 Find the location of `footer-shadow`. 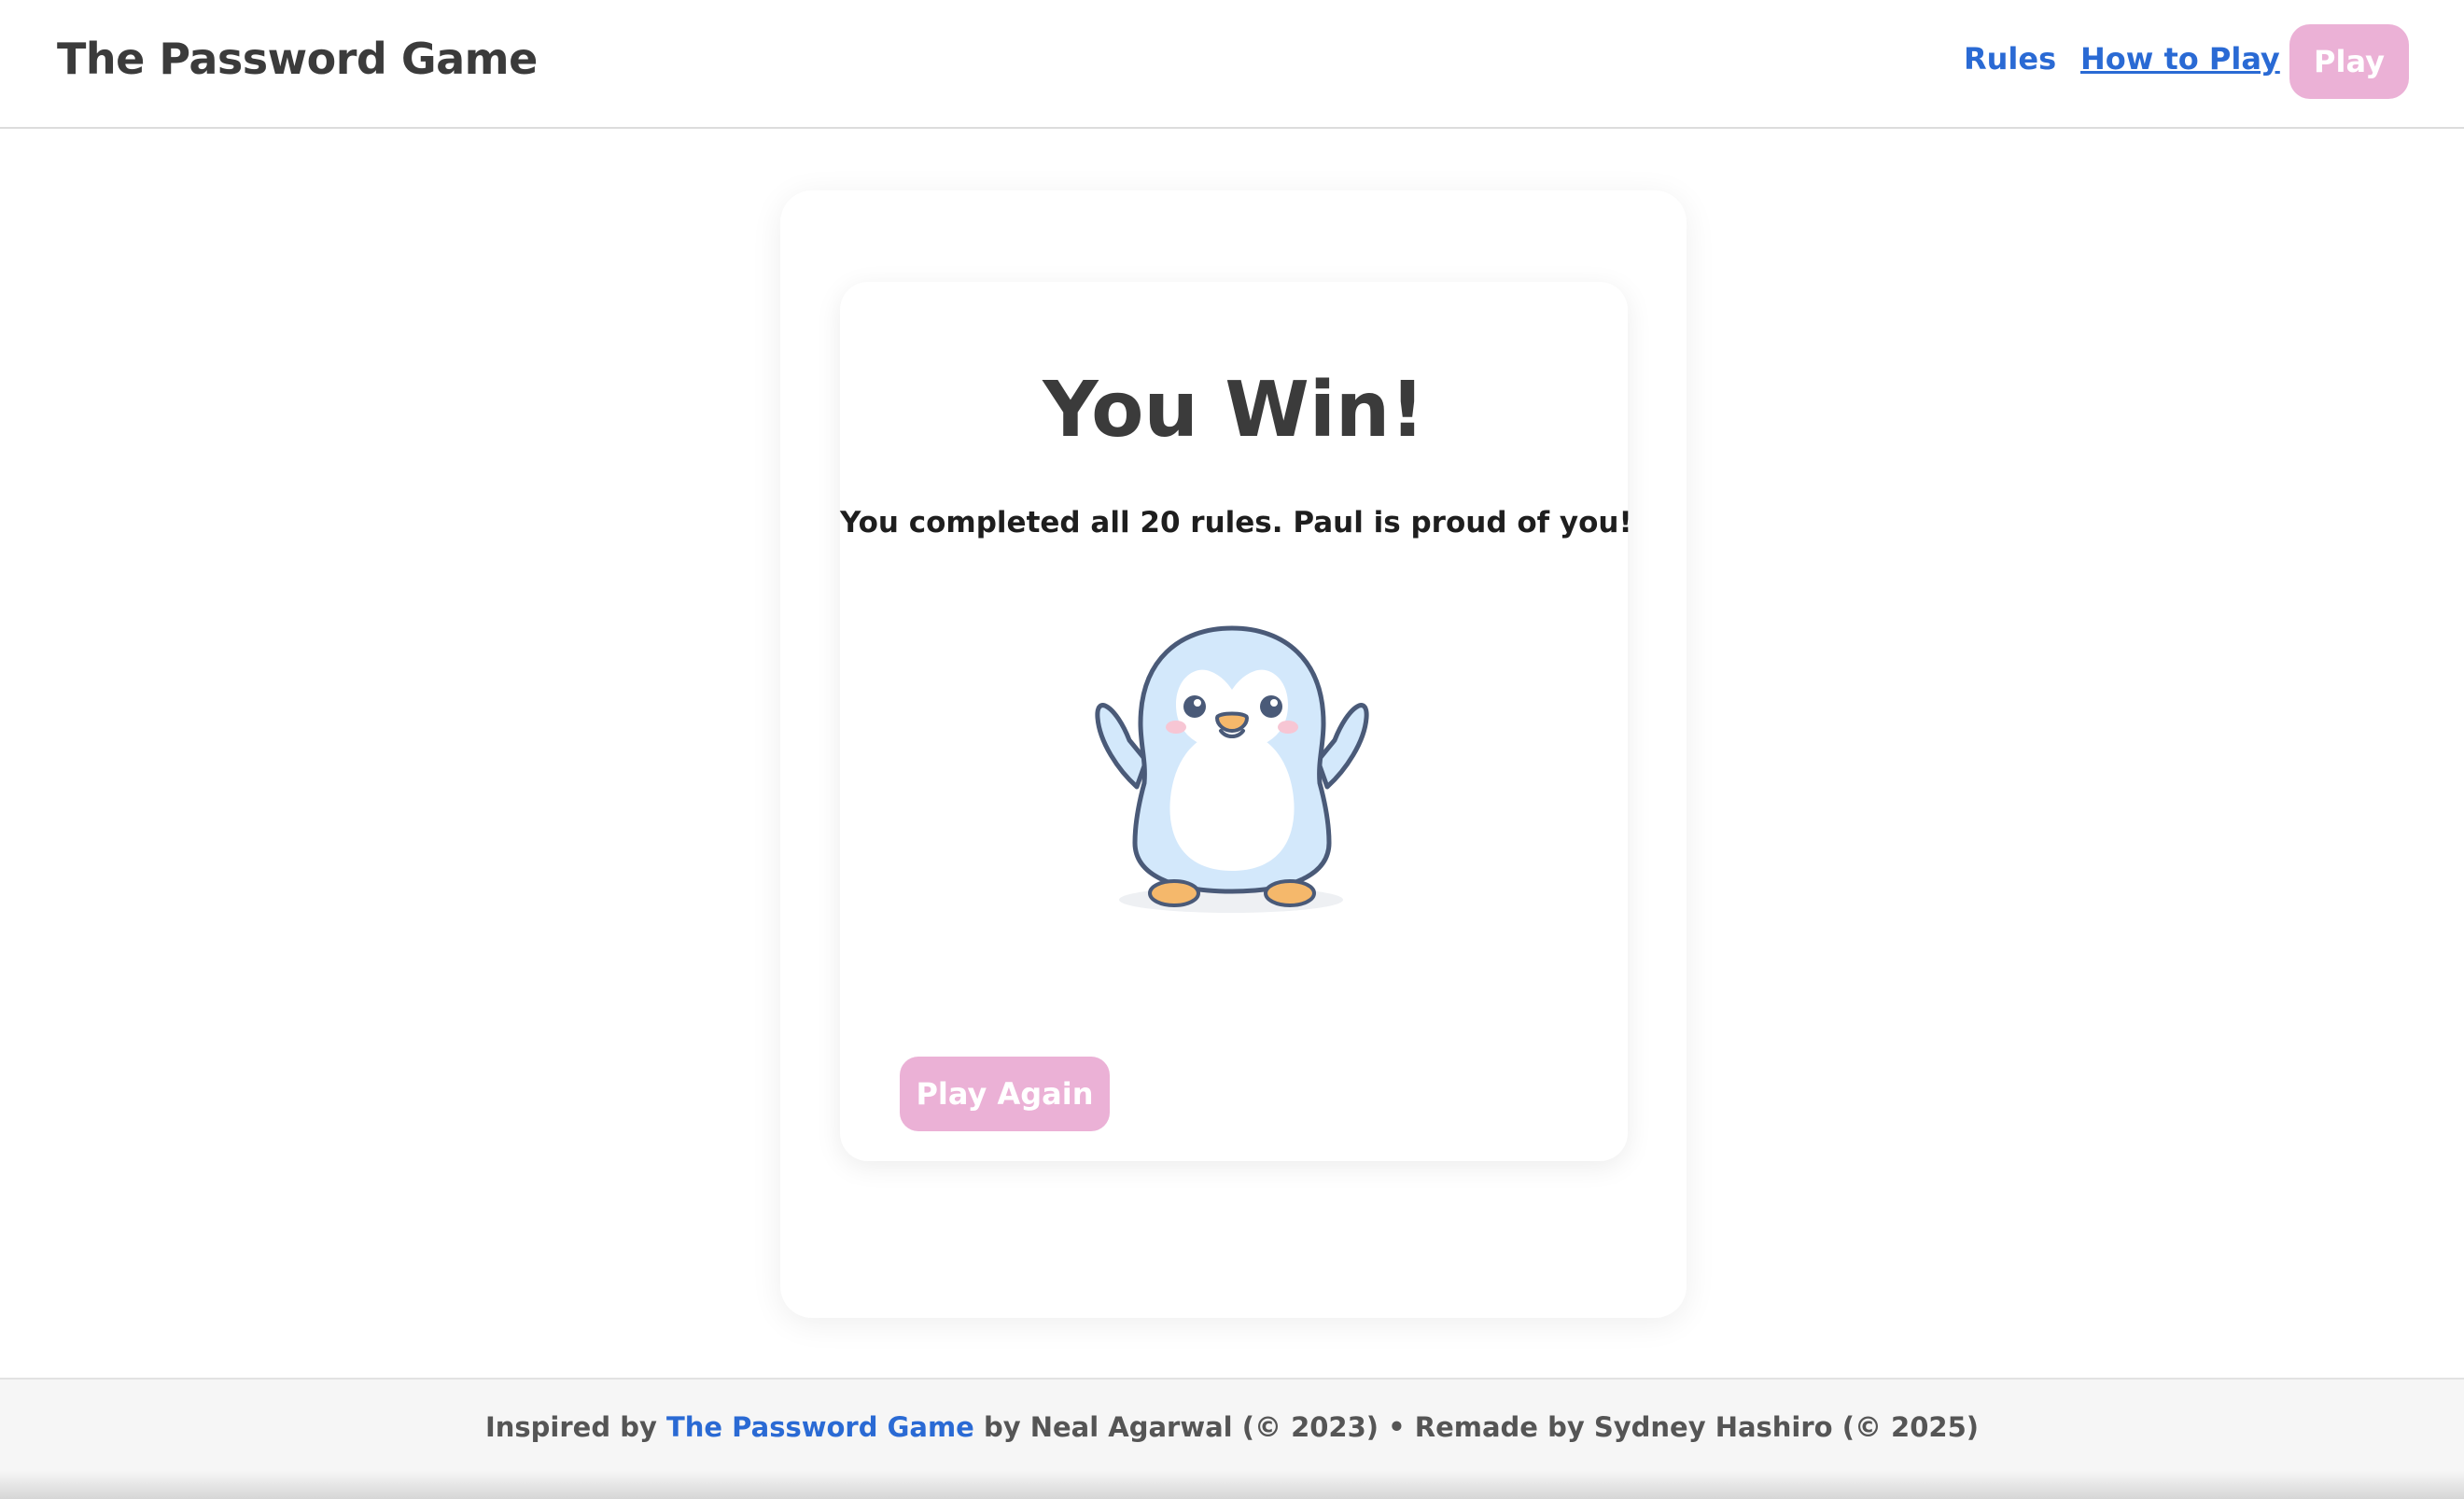

footer-shadow is located at coordinates (1232, 1485).